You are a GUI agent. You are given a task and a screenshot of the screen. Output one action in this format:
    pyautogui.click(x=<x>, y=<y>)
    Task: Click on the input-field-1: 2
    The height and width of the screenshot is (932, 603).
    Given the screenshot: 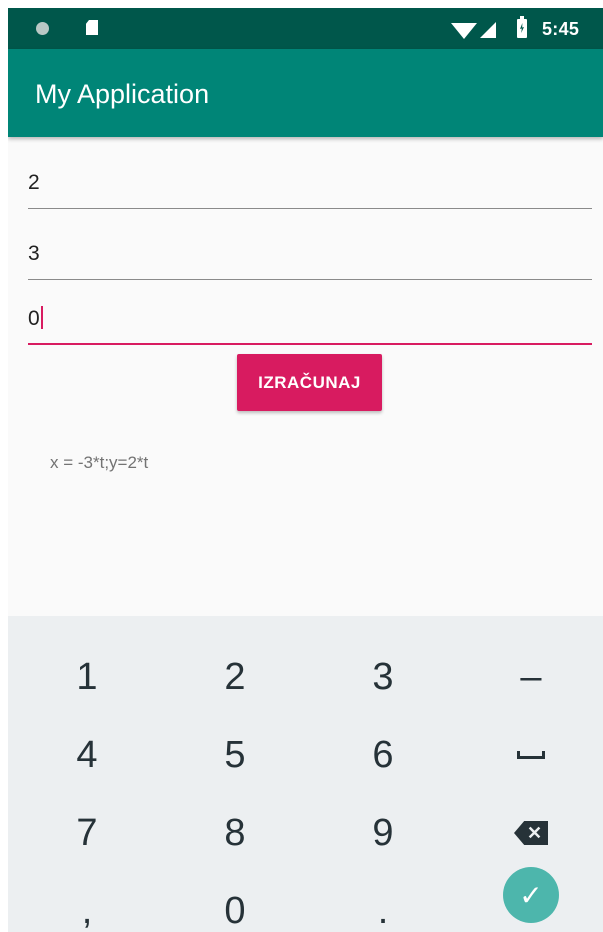 What is the action you would take?
    pyautogui.click(x=310, y=184)
    